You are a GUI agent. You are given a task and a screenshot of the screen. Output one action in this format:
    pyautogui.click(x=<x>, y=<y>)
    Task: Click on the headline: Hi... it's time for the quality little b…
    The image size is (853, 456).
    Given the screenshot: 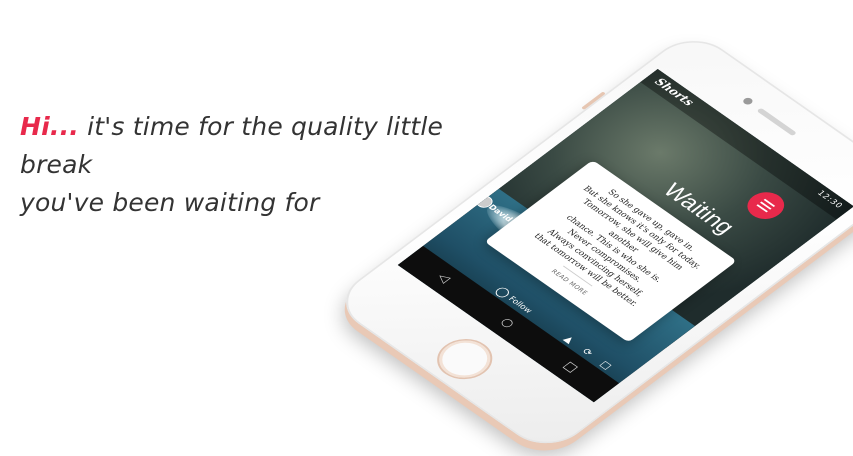 What is the action you would take?
    pyautogui.click(x=270, y=165)
    